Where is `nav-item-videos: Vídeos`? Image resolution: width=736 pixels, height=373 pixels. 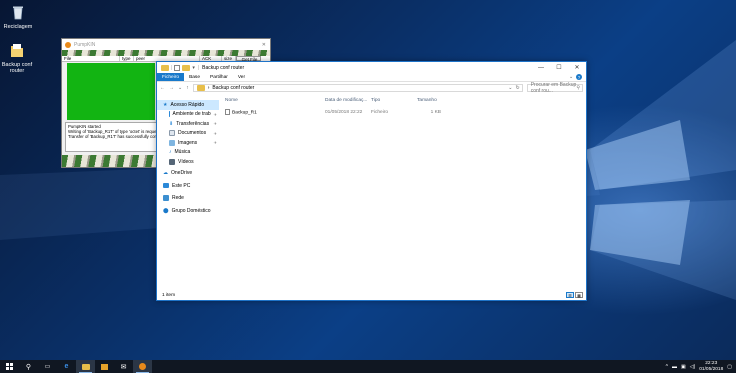 nav-item-videos: Vídeos is located at coordinates (188, 162).